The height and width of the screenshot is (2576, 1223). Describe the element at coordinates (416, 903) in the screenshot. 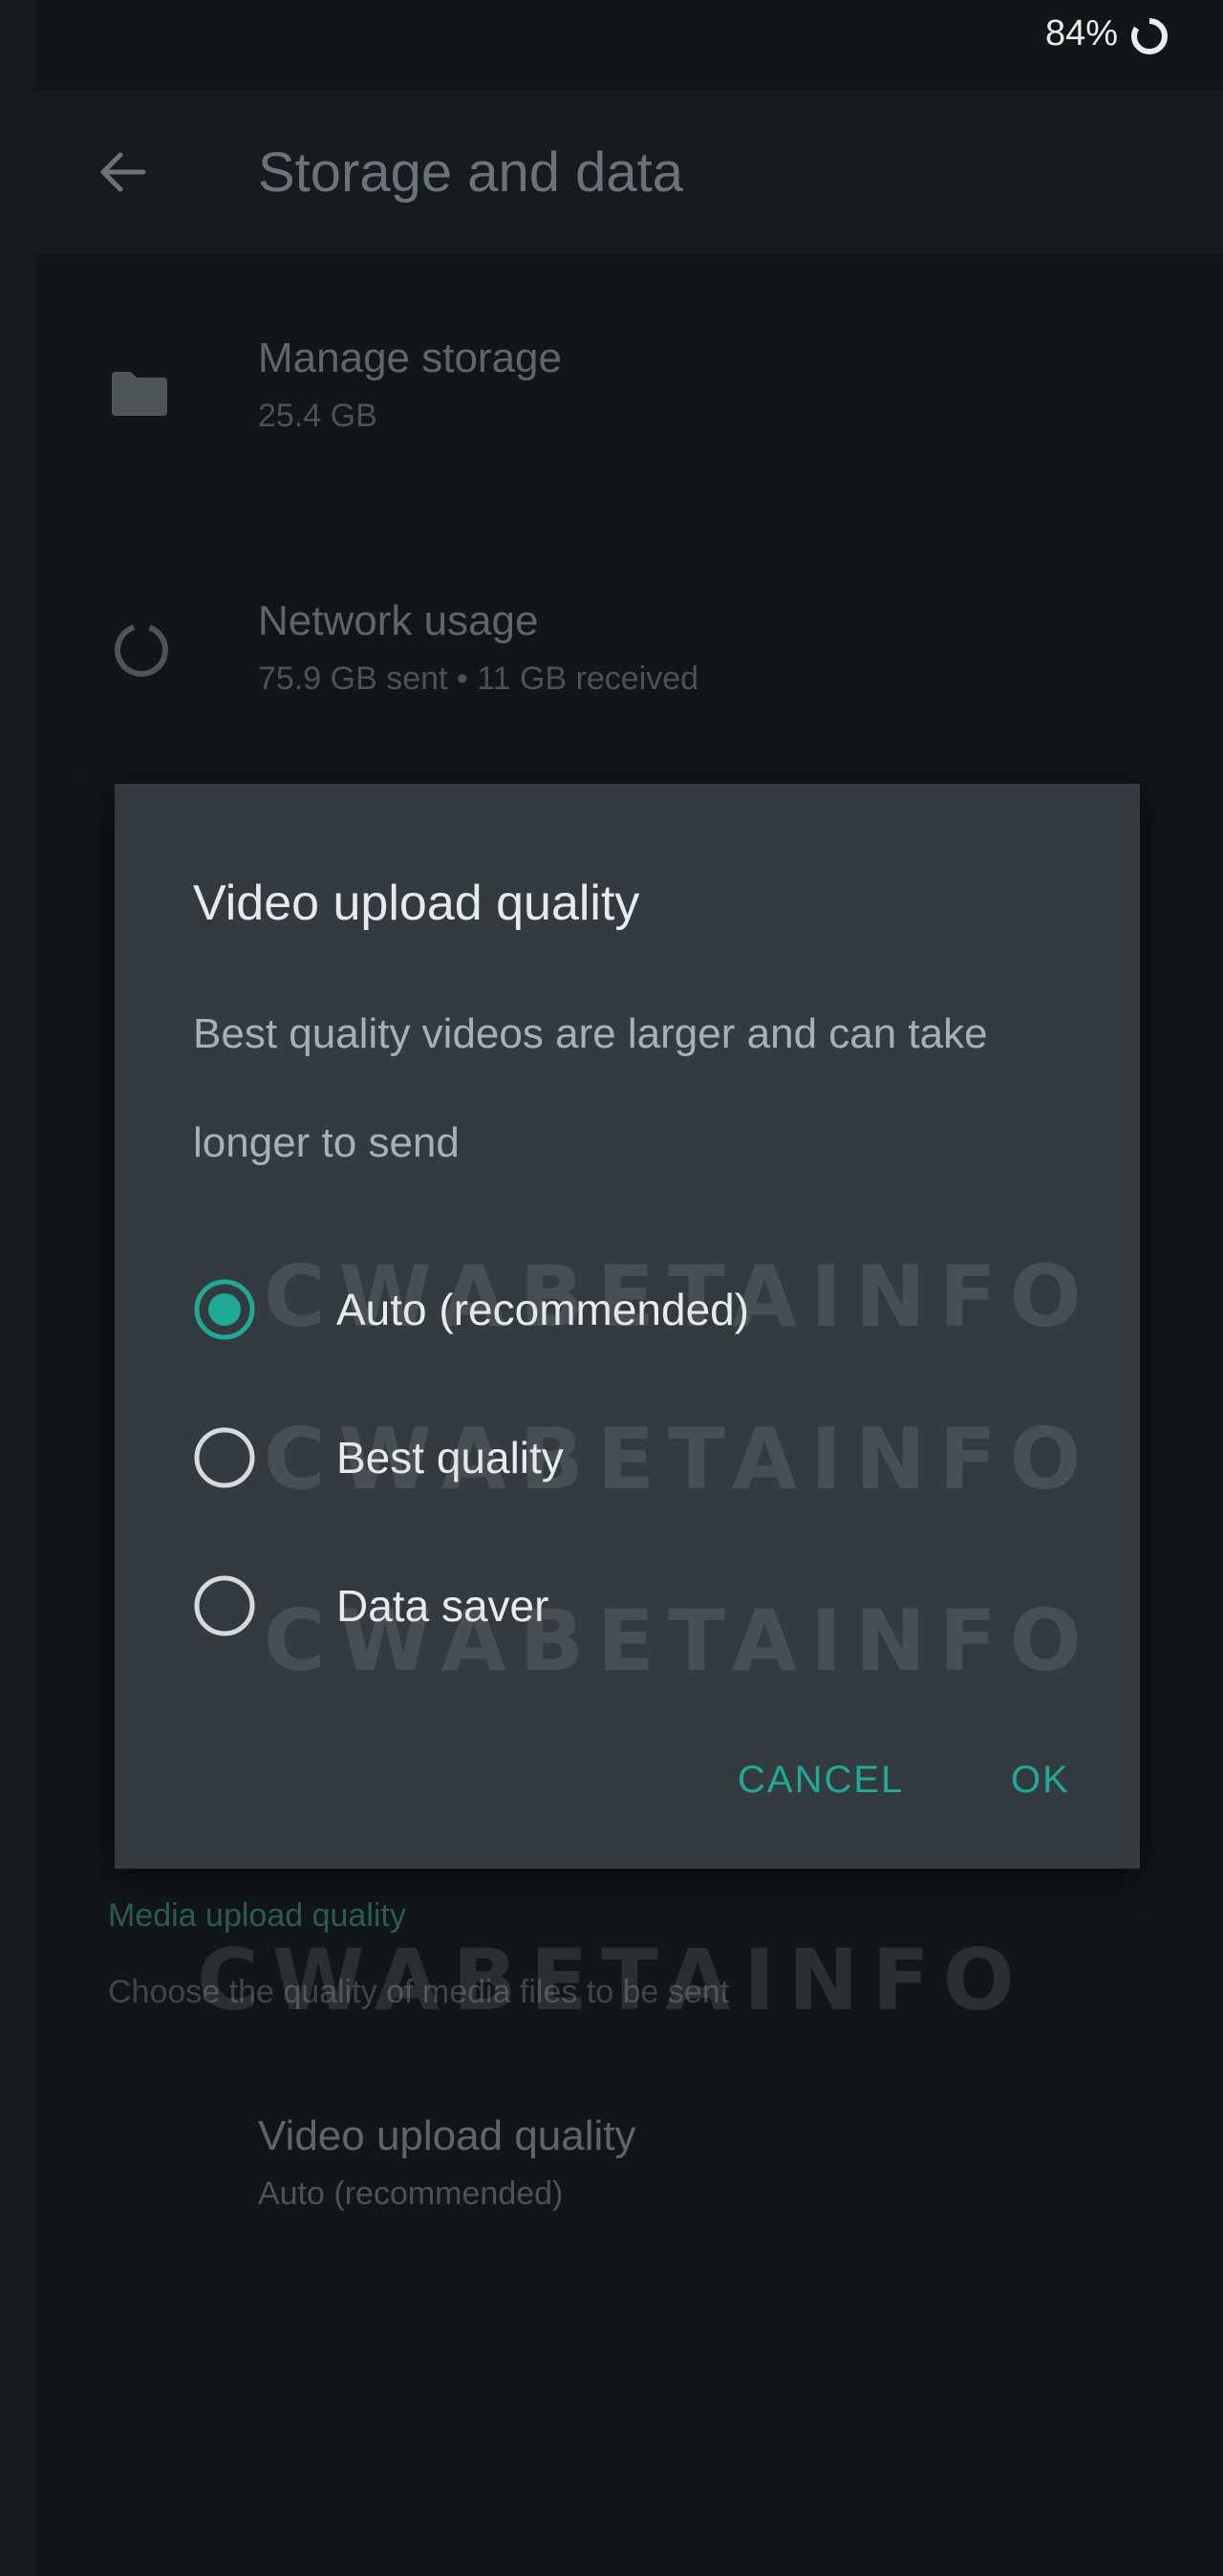

I see `dialog-title: Video upload quality` at that location.